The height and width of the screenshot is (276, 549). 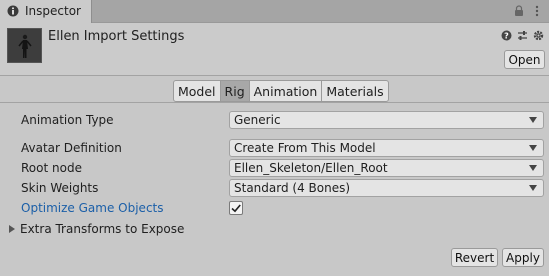 What do you see at coordinates (102, 229) in the screenshot?
I see `extra-transforms-label: Extra Transforms to Expose` at bounding box center [102, 229].